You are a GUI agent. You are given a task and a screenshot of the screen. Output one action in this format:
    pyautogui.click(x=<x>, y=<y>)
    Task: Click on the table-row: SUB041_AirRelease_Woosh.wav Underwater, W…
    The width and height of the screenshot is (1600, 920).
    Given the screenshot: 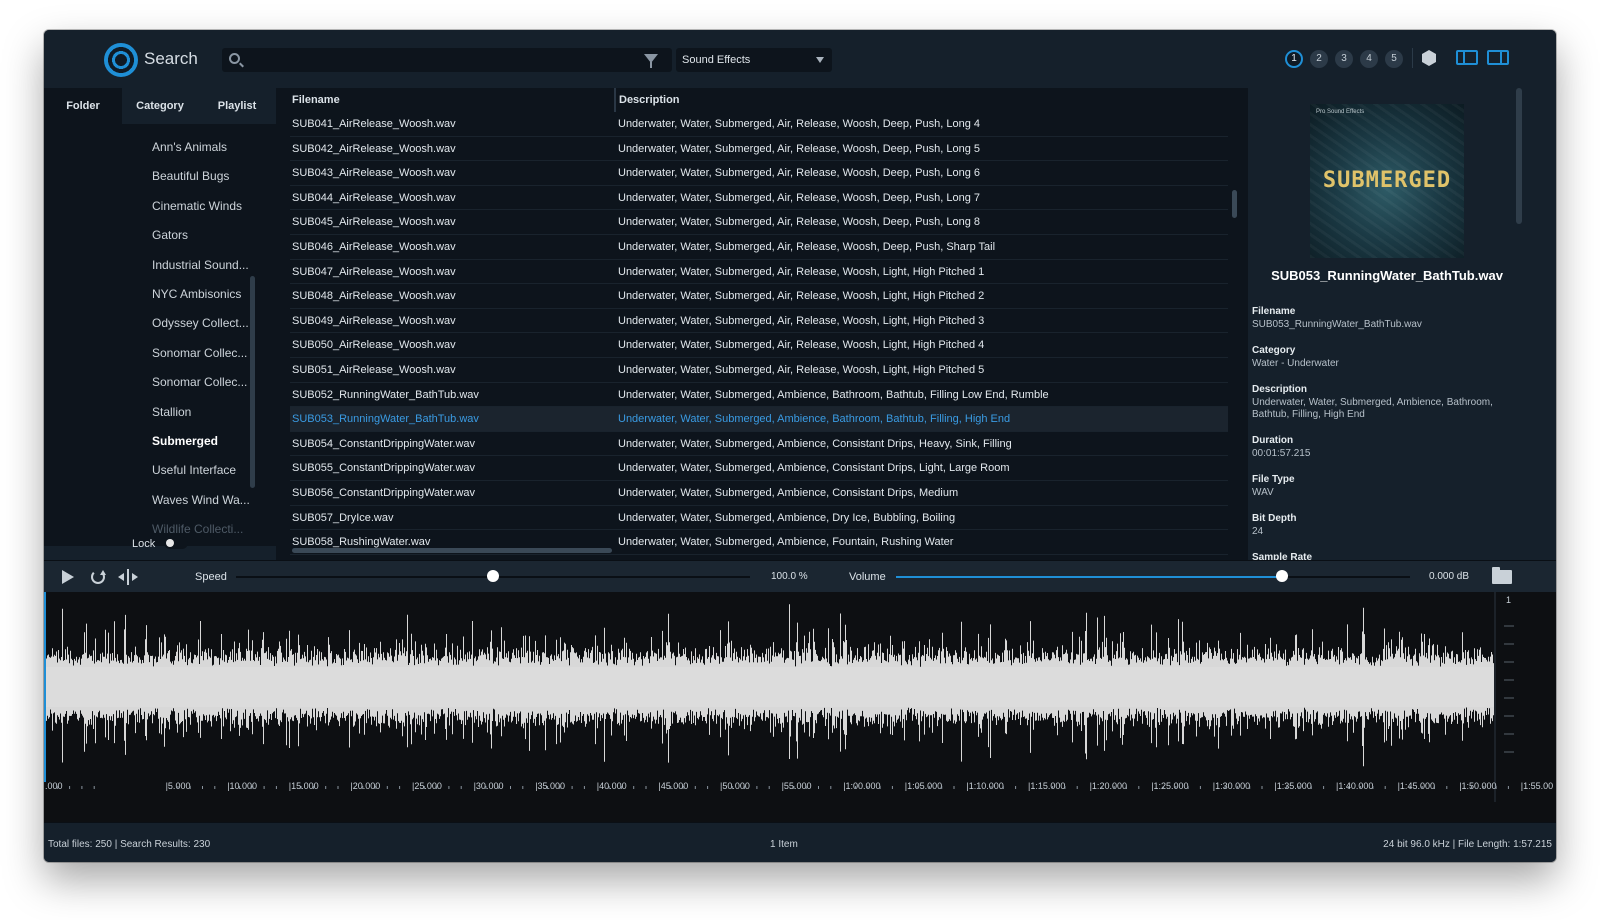 What is the action you would take?
    pyautogui.click(x=759, y=124)
    